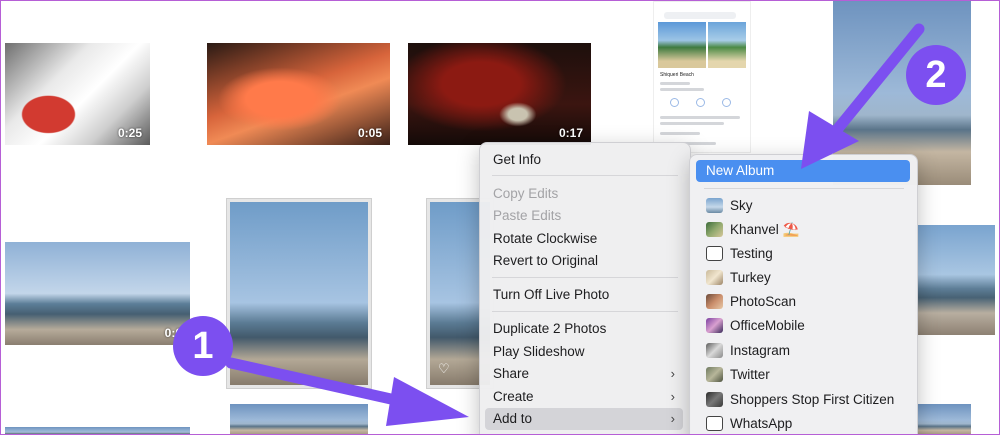  Describe the element at coordinates (763, 301) in the screenshot. I see `album-label: PhotoScan` at that location.